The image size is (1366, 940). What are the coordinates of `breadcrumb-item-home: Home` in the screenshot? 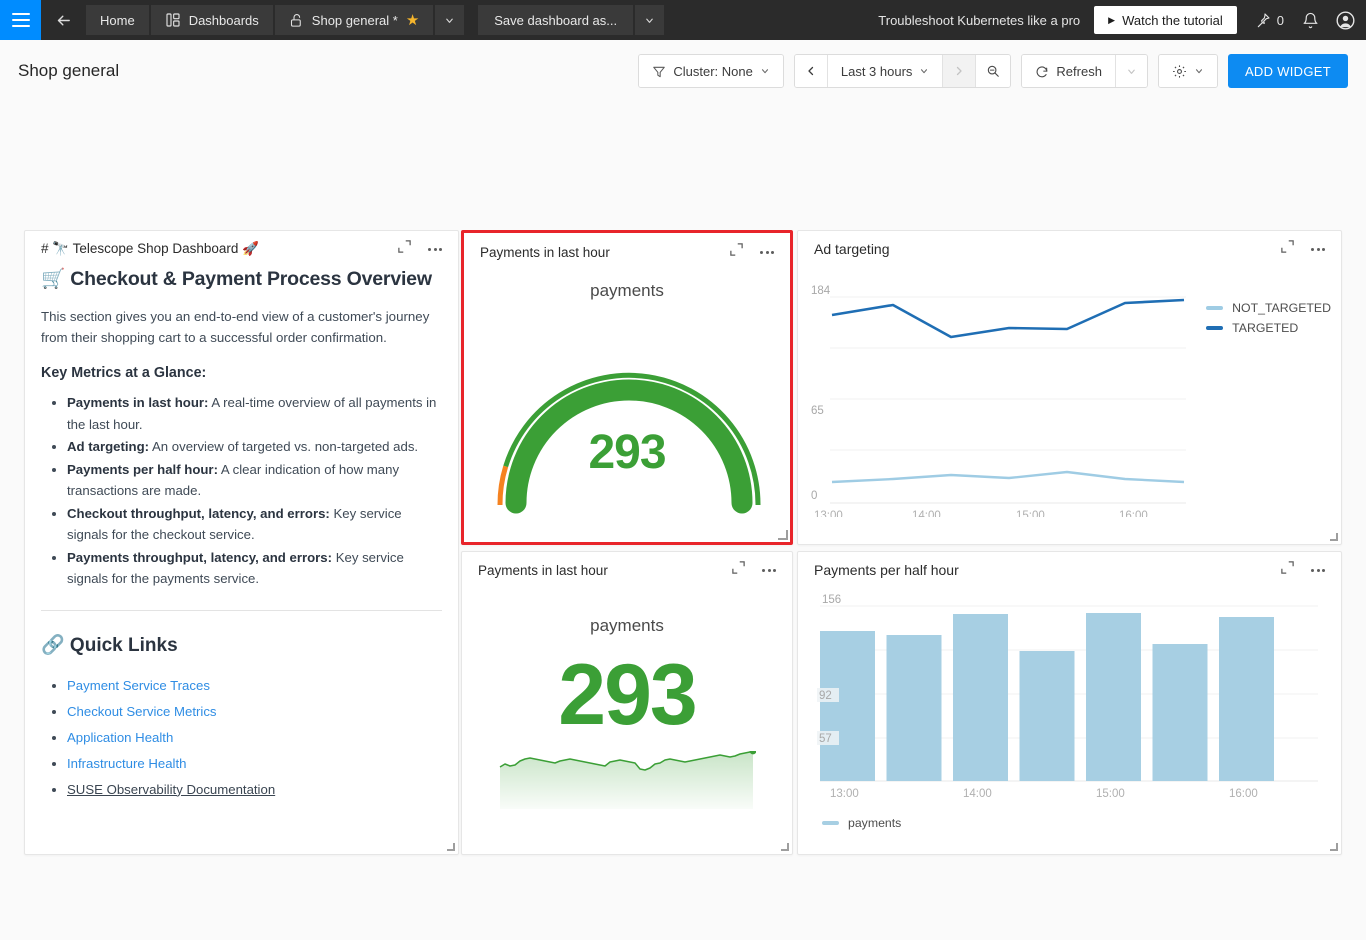 It's located at (117, 20).